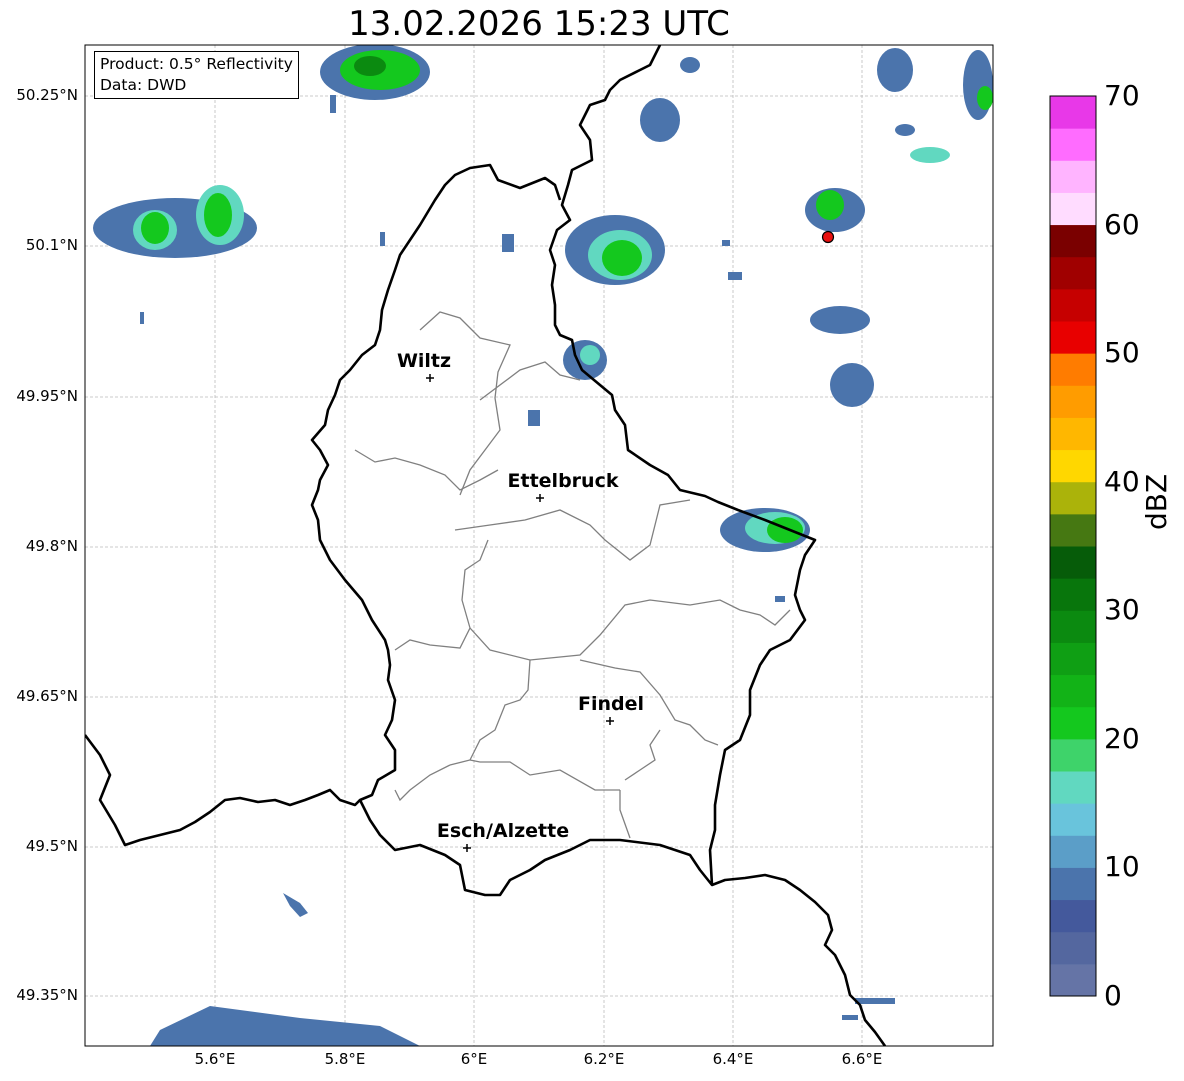  I want to click on colorbar-tick: 50, so click(1122, 352).